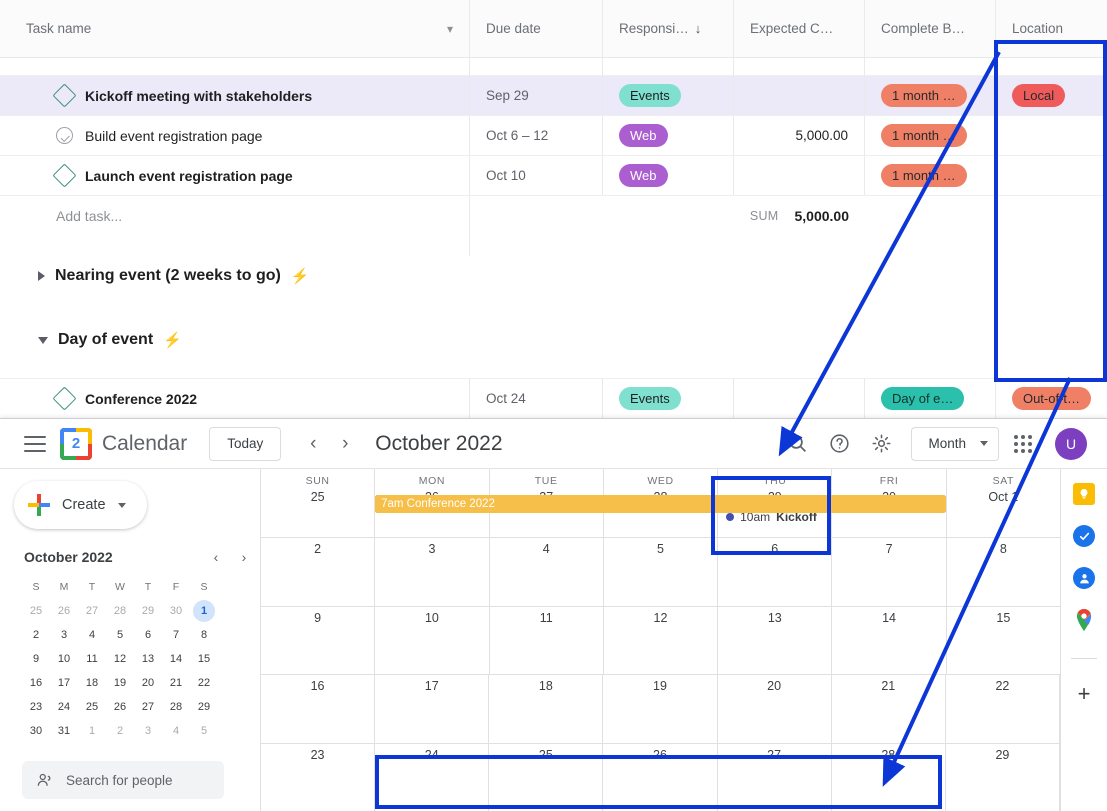  What do you see at coordinates (1084, 494) in the screenshot?
I see `keep-icon` at bounding box center [1084, 494].